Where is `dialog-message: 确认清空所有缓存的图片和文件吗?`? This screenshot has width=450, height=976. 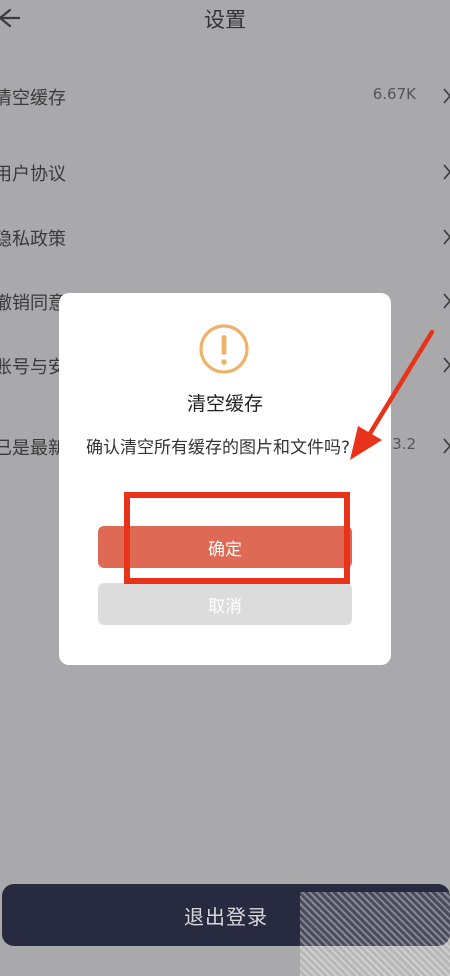 dialog-message: 确认清空所有缓存的图片和文件吗? is located at coordinates (218, 448).